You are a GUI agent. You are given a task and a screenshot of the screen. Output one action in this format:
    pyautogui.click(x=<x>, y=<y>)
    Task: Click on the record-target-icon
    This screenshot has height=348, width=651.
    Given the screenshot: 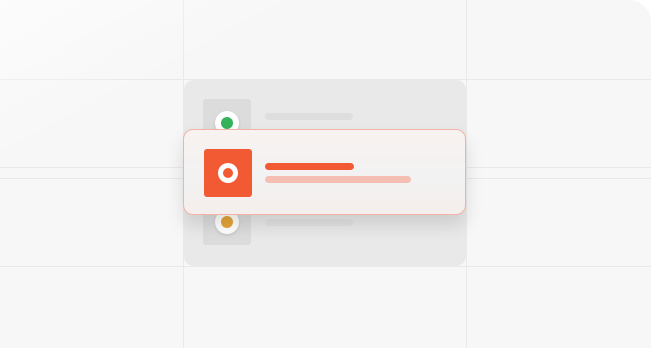 What is the action you would take?
    pyautogui.click(x=228, y=173)
    